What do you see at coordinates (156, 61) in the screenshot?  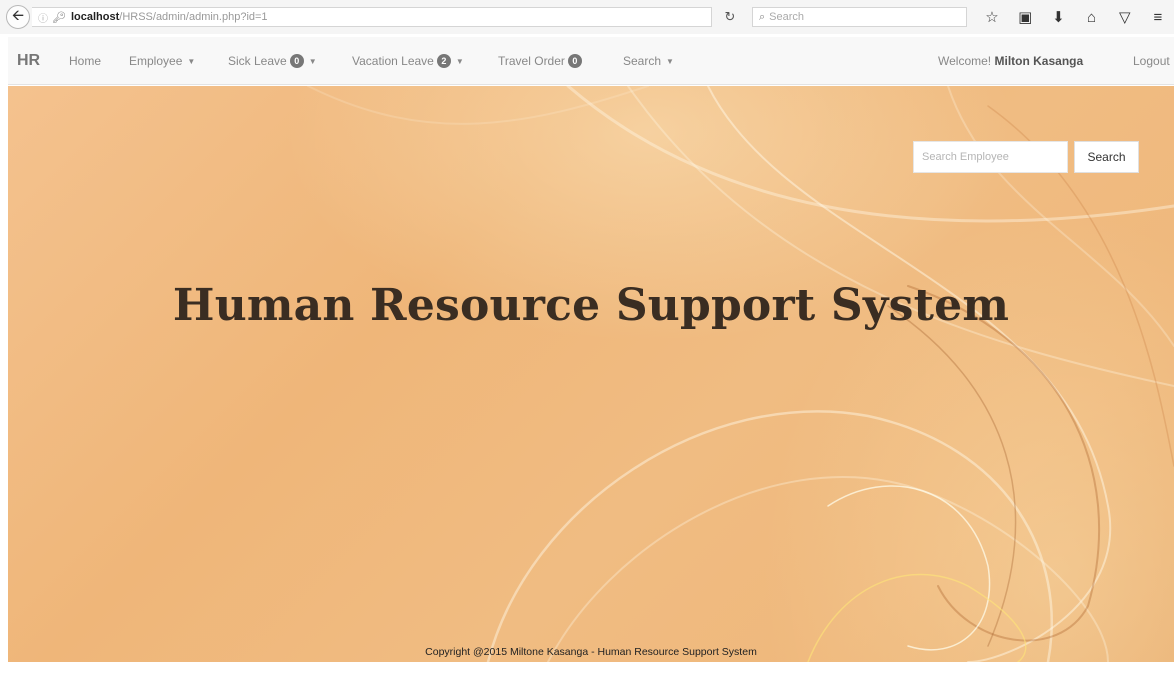 I see `nav-employee-label: Employee` at bounding box center [156, 61].